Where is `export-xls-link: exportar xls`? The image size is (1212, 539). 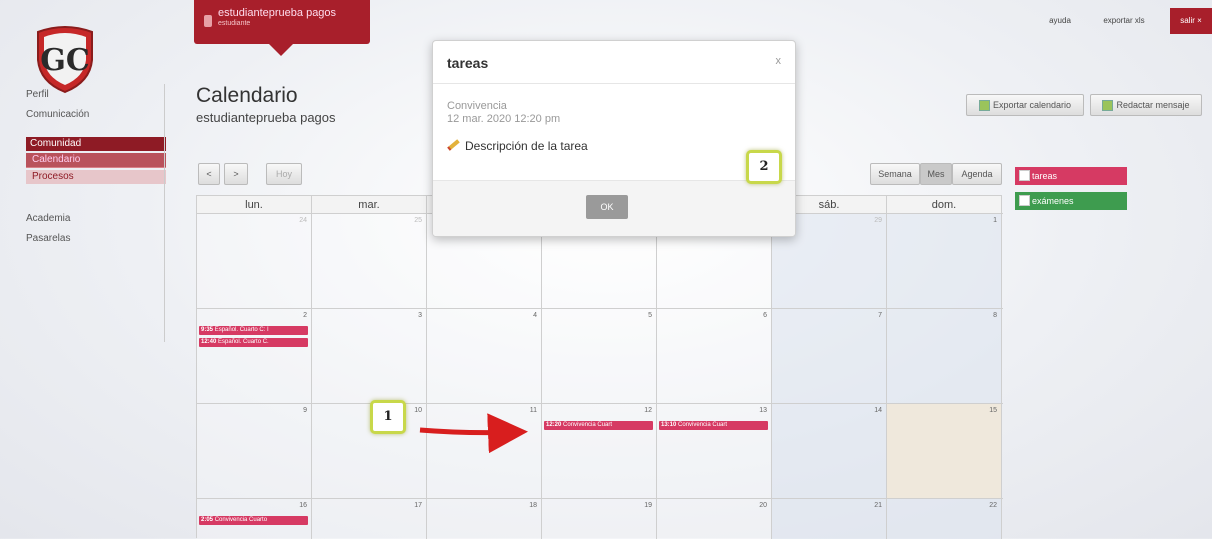
export-xls-link: exportar xls is located at coordinates (1124, 21).